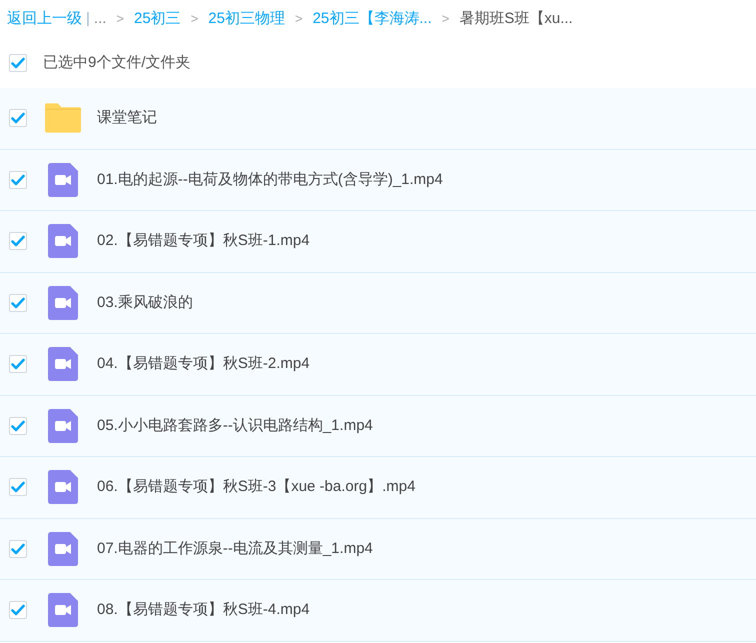  What do you see at coordinates (235, 548) in the screenshot?
I see `file-name: 07.电器的工作源泉--电流及其测量_1.mp4` at bounding box center [235, 548].